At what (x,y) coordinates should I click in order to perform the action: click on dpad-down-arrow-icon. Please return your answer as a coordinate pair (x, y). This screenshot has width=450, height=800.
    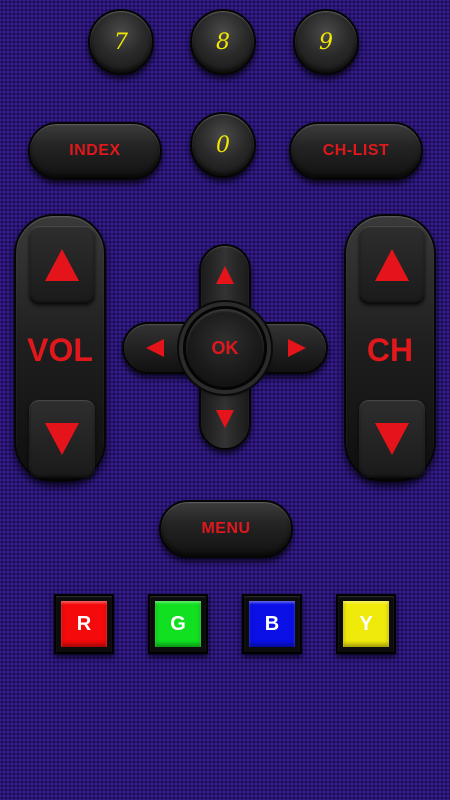
    Looking at the image, I should click on (225, 419).